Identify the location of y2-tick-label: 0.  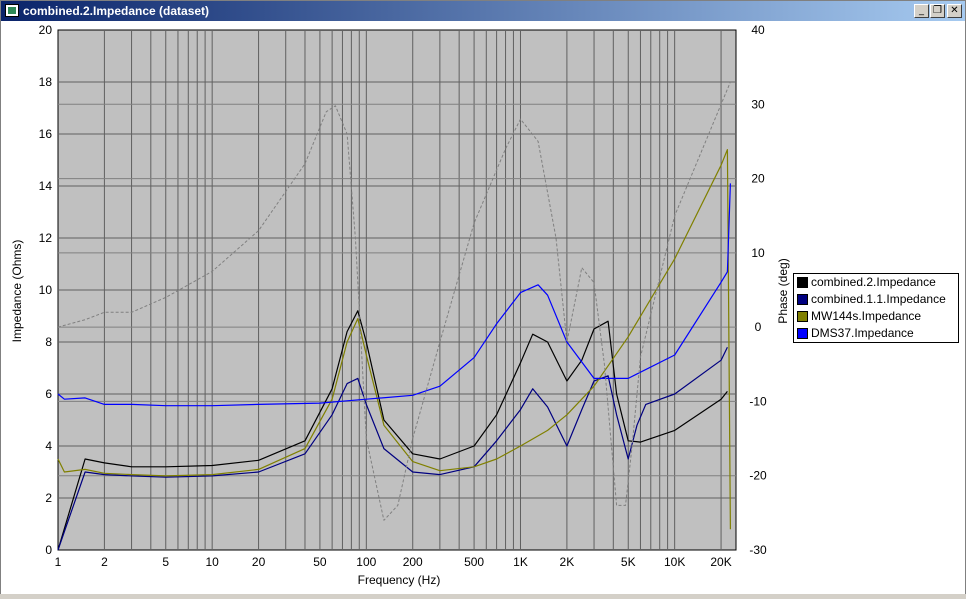
(758, 327).